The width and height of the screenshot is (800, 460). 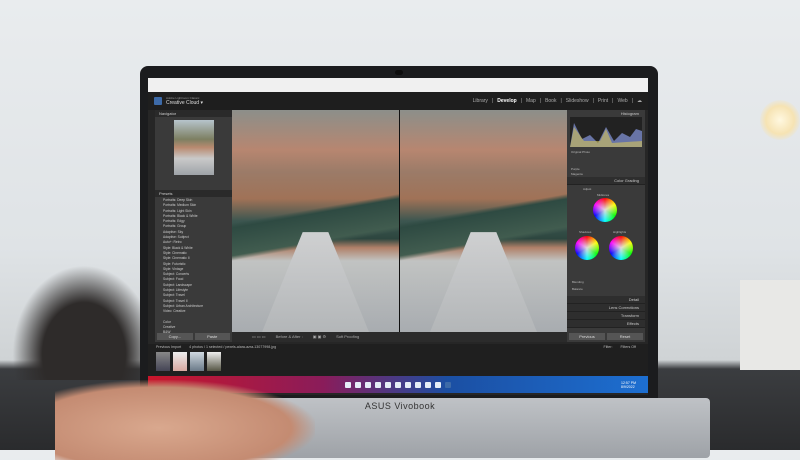 What do you see at coordinates (184, 101) in the screenshot?
I see `identity-plate: Adobe Lightroom Classic Creative Cloud ▾` at bounding box center [184, 101].